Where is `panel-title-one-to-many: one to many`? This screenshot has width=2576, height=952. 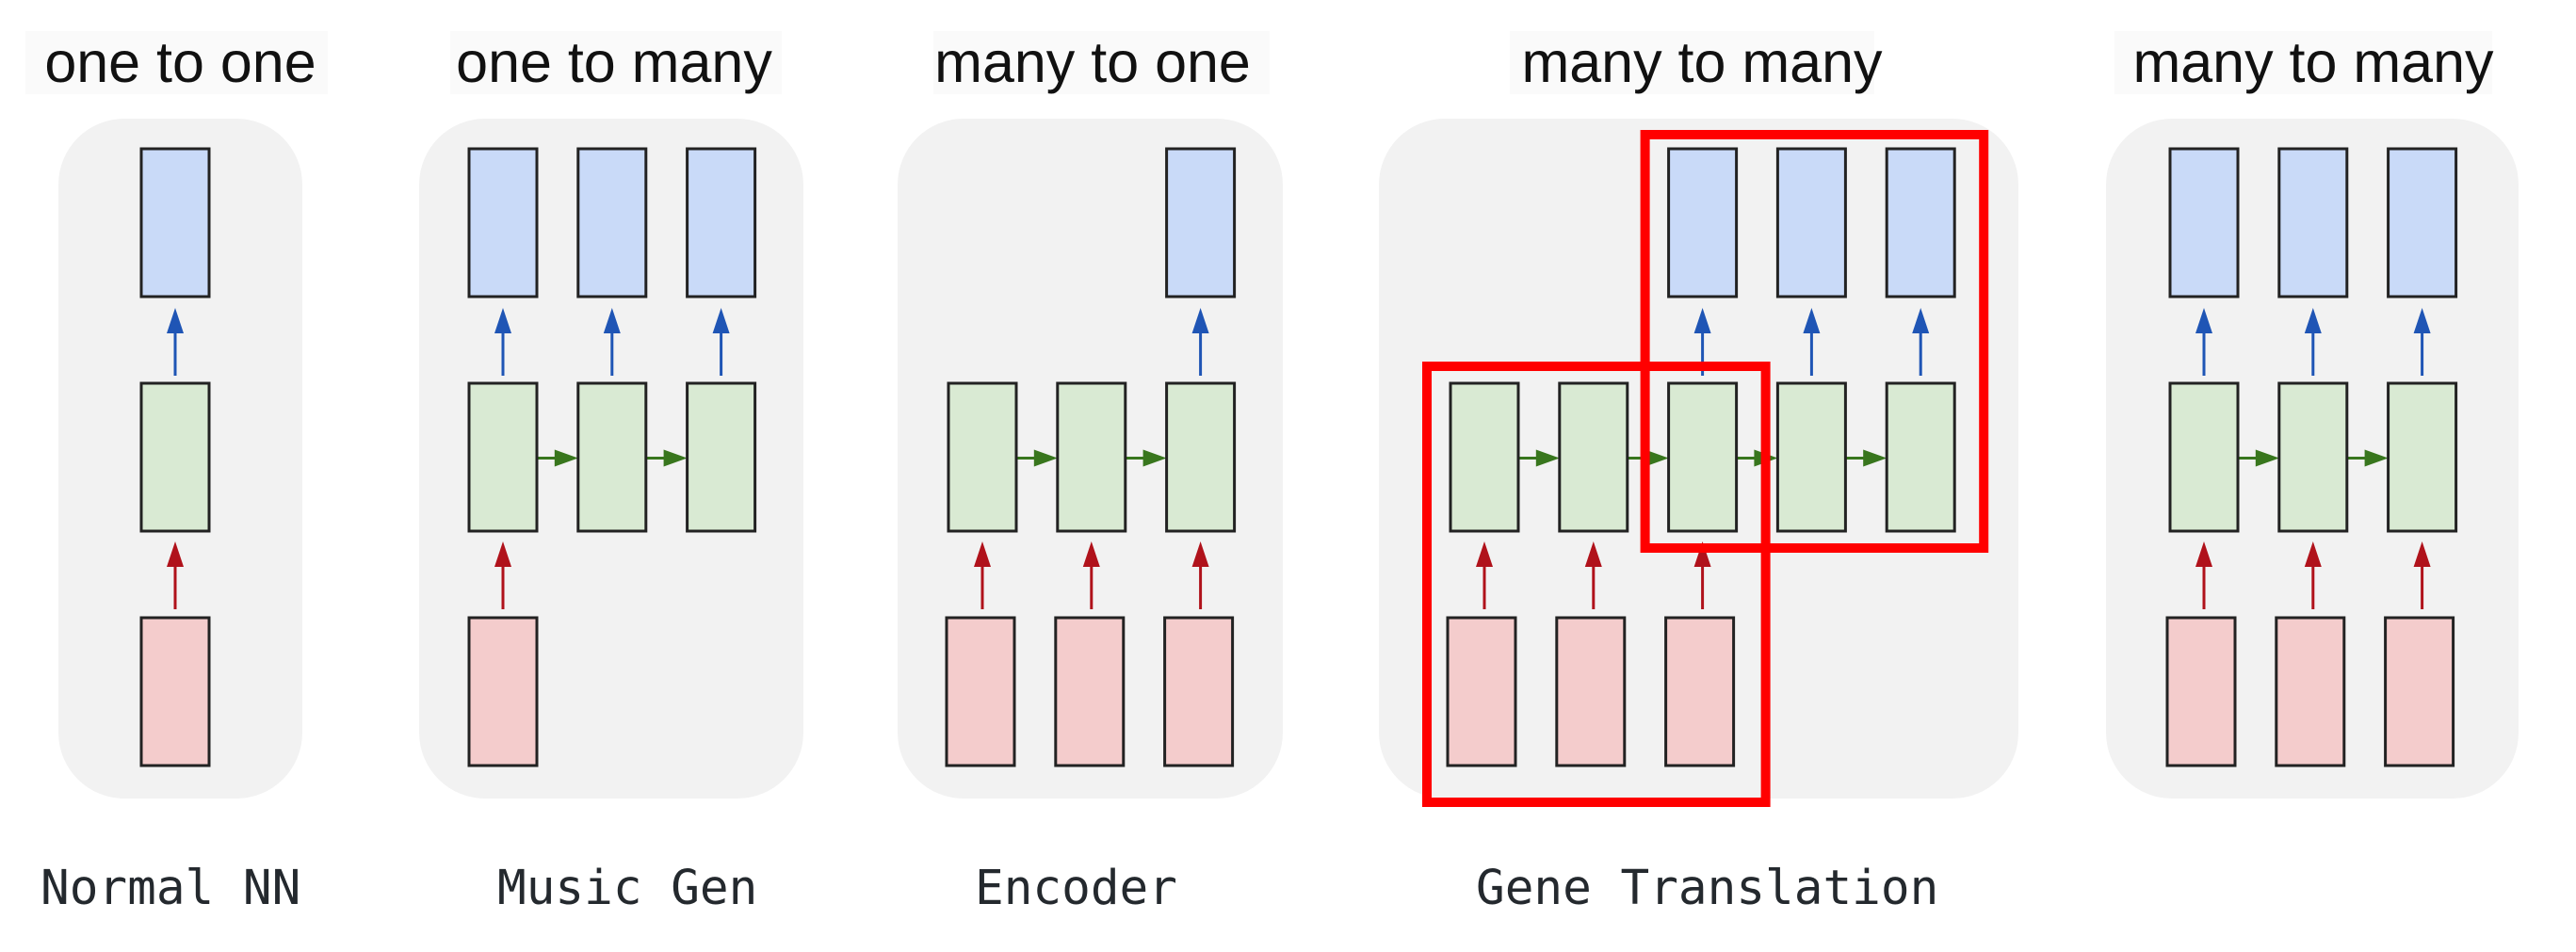 panel-title-one-to-many: one to many is located at coordinates (614, 62).